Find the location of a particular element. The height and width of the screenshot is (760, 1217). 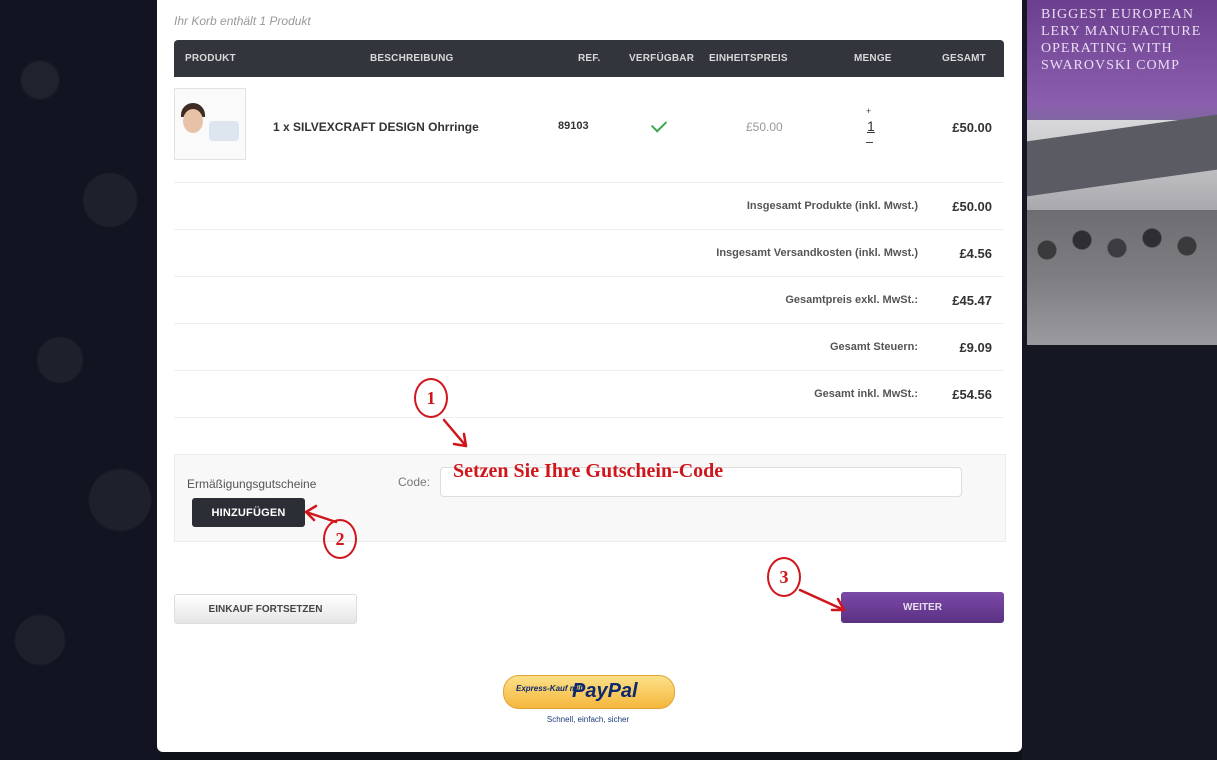

summary-row-net: Gesamtpreis exkl. MwSt.: £45.47 is located at coordinates (589, 300).